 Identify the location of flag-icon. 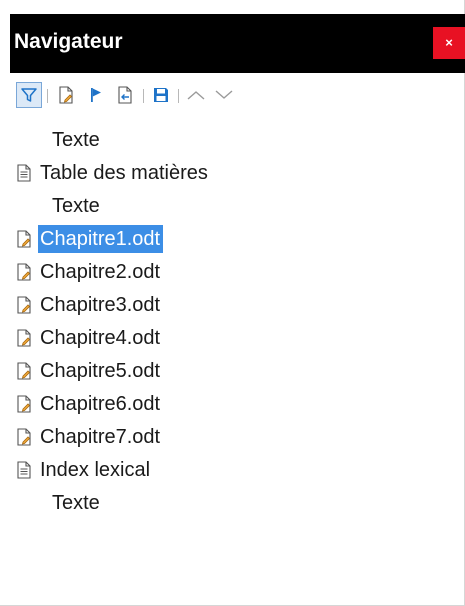
(96, 95).